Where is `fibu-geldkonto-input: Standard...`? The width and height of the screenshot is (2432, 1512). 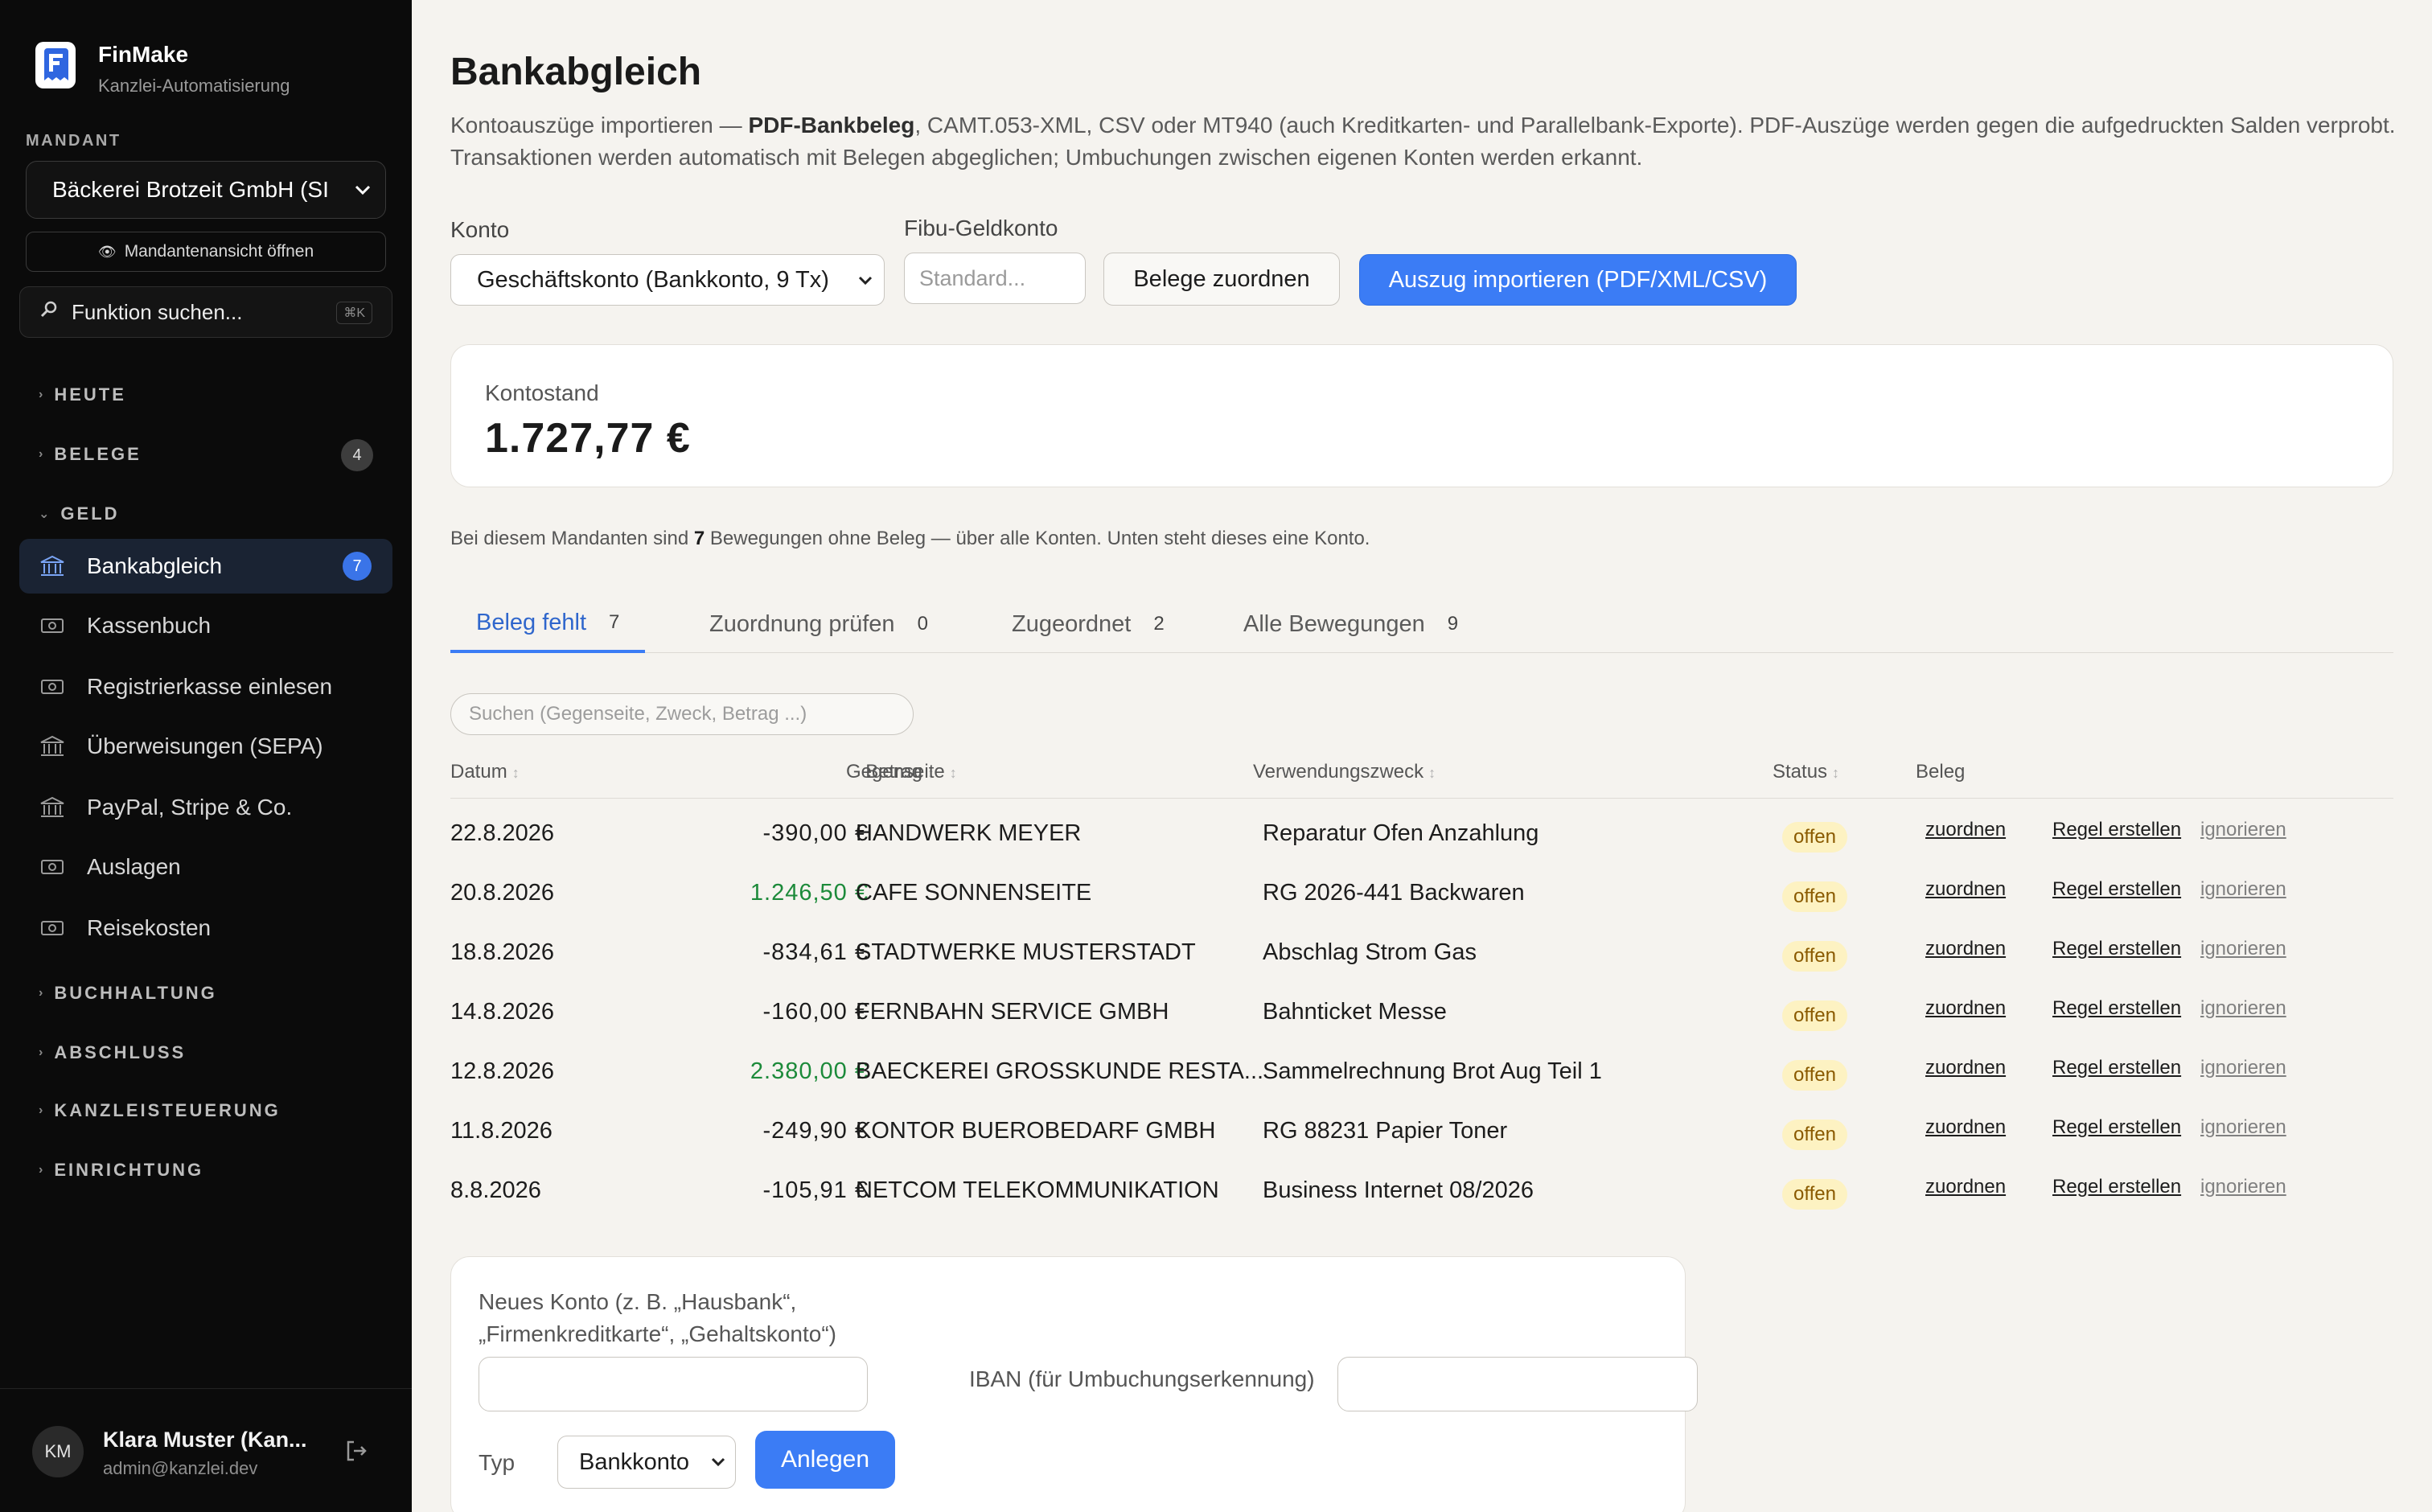
fibu-geldkonto-input: Standard... is located at coordinates (995, 279).